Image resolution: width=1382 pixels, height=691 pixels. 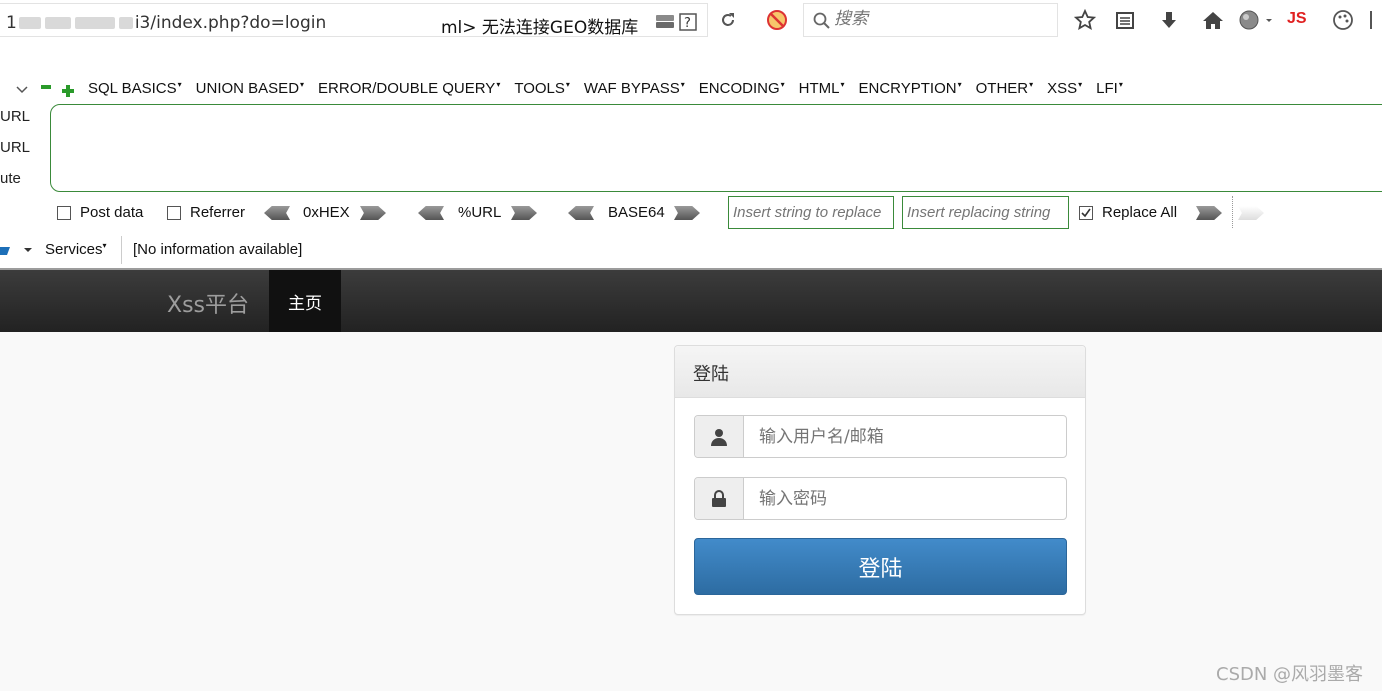 I want to click on url-label: %URL, so click(x=480, y=212).